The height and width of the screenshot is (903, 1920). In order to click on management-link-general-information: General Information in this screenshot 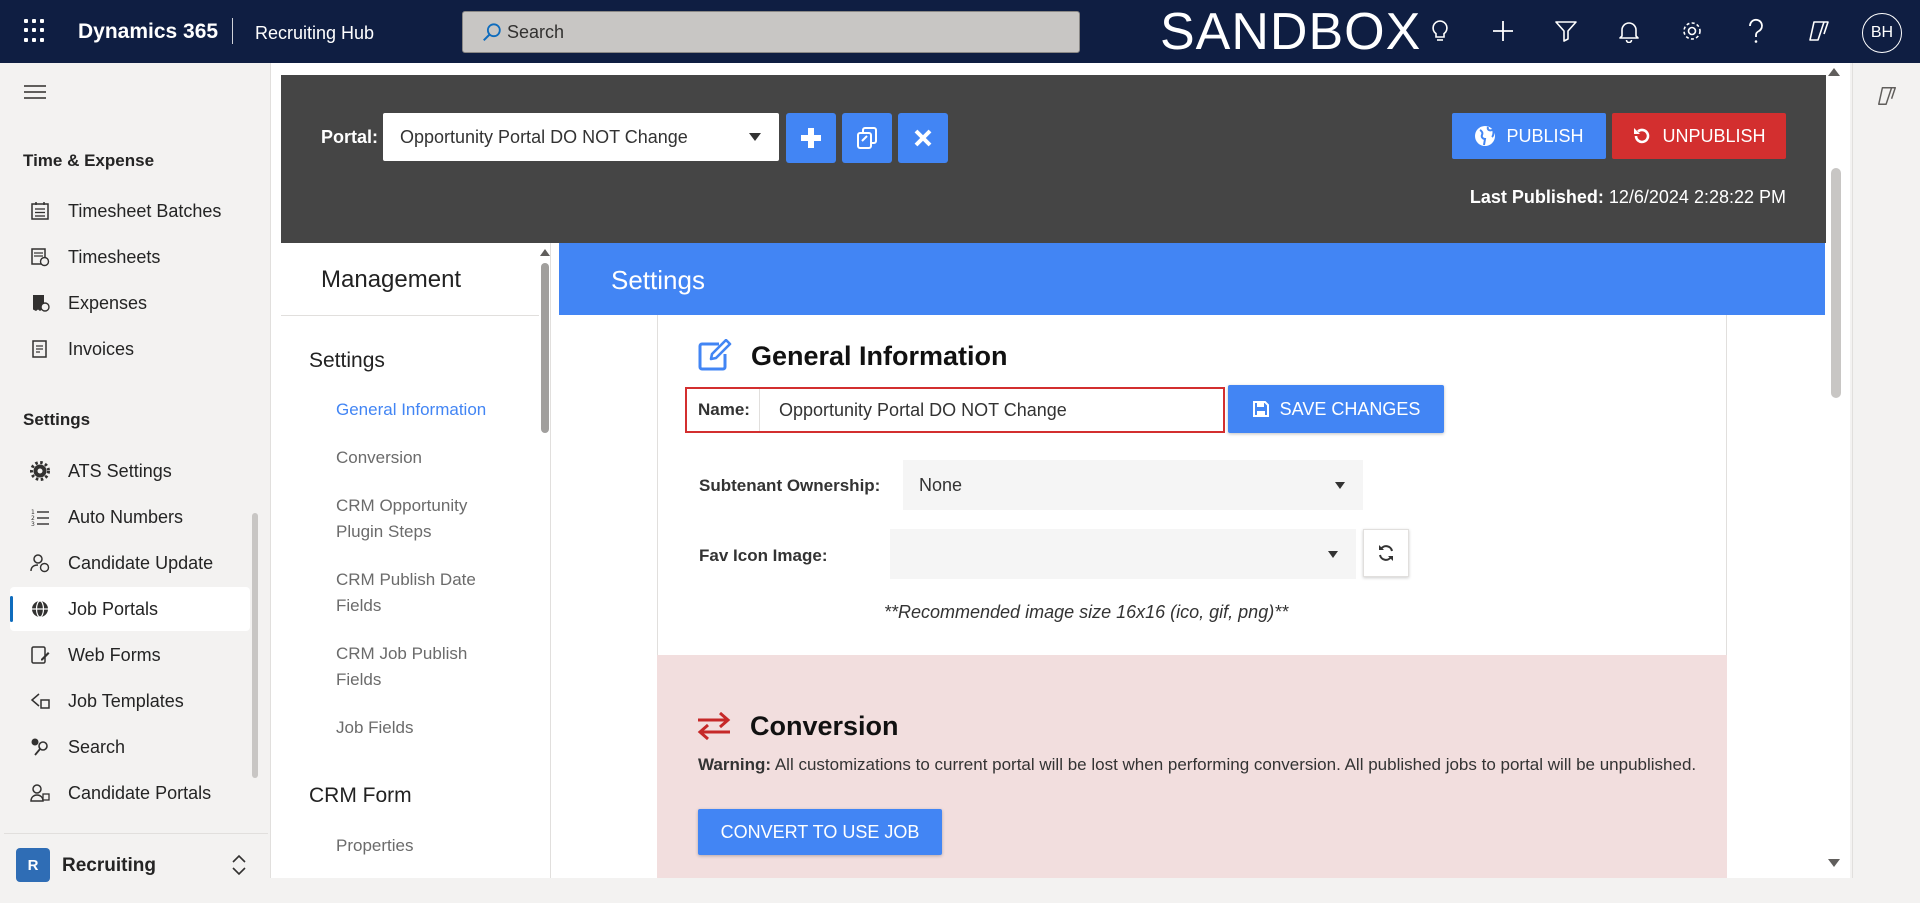, I will do `click(426, 410)`.